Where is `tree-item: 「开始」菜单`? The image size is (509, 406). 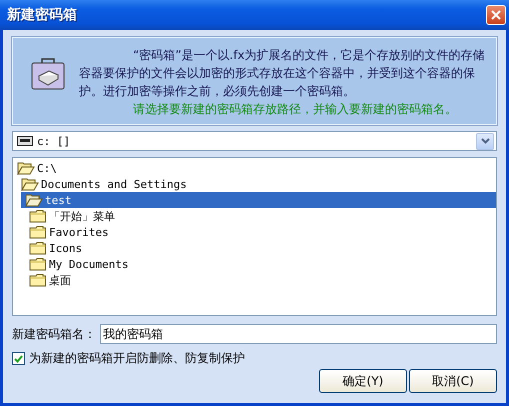
tree-item: 「开始」菜单 is located at coordinates (260, 216).